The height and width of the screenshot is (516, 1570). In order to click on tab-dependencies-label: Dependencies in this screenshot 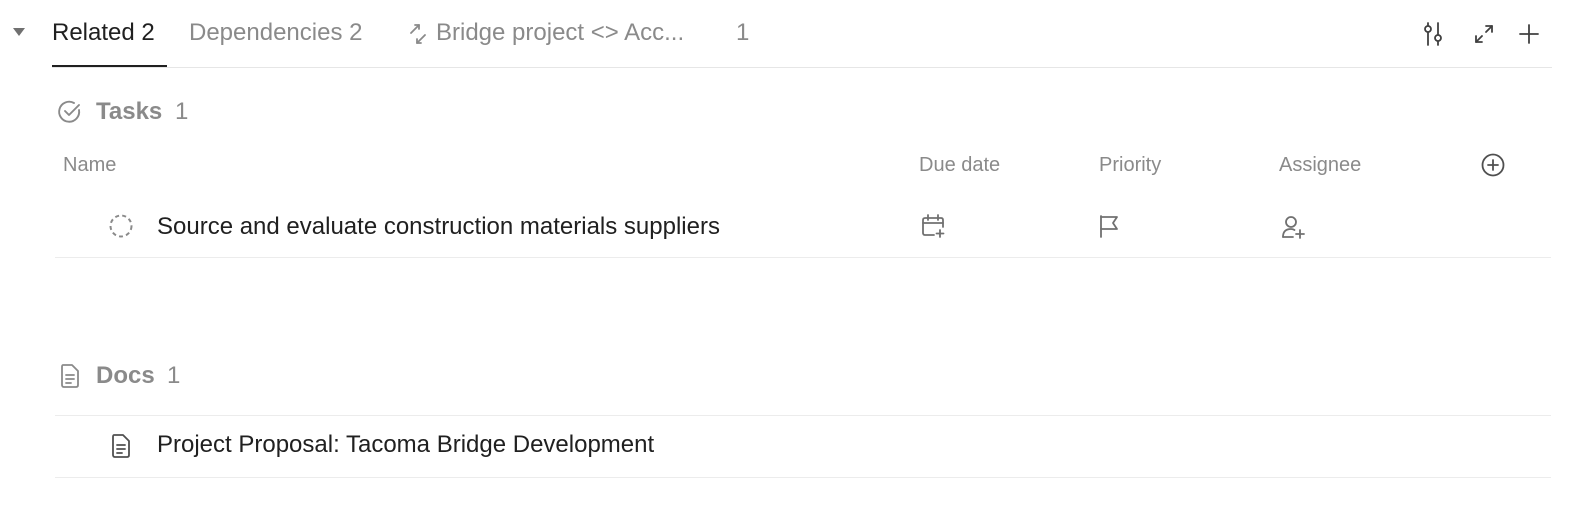, I will do `click(266, 32)`.